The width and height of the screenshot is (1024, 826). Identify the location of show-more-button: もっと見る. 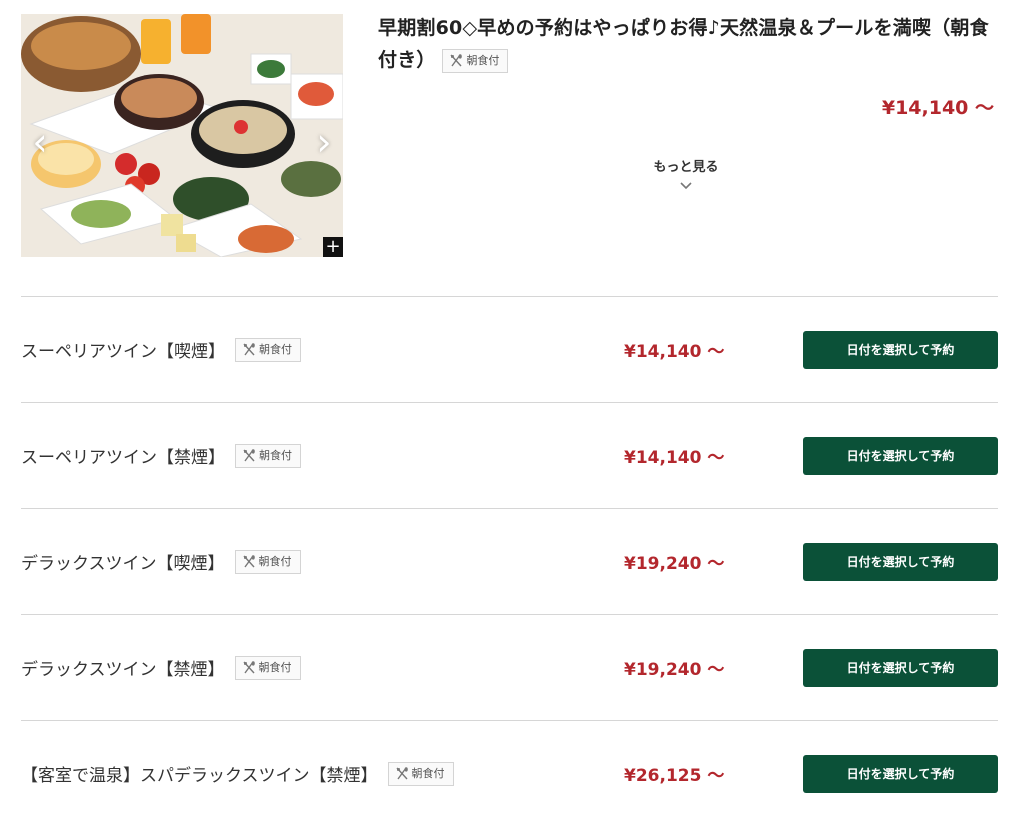
(686, 174).